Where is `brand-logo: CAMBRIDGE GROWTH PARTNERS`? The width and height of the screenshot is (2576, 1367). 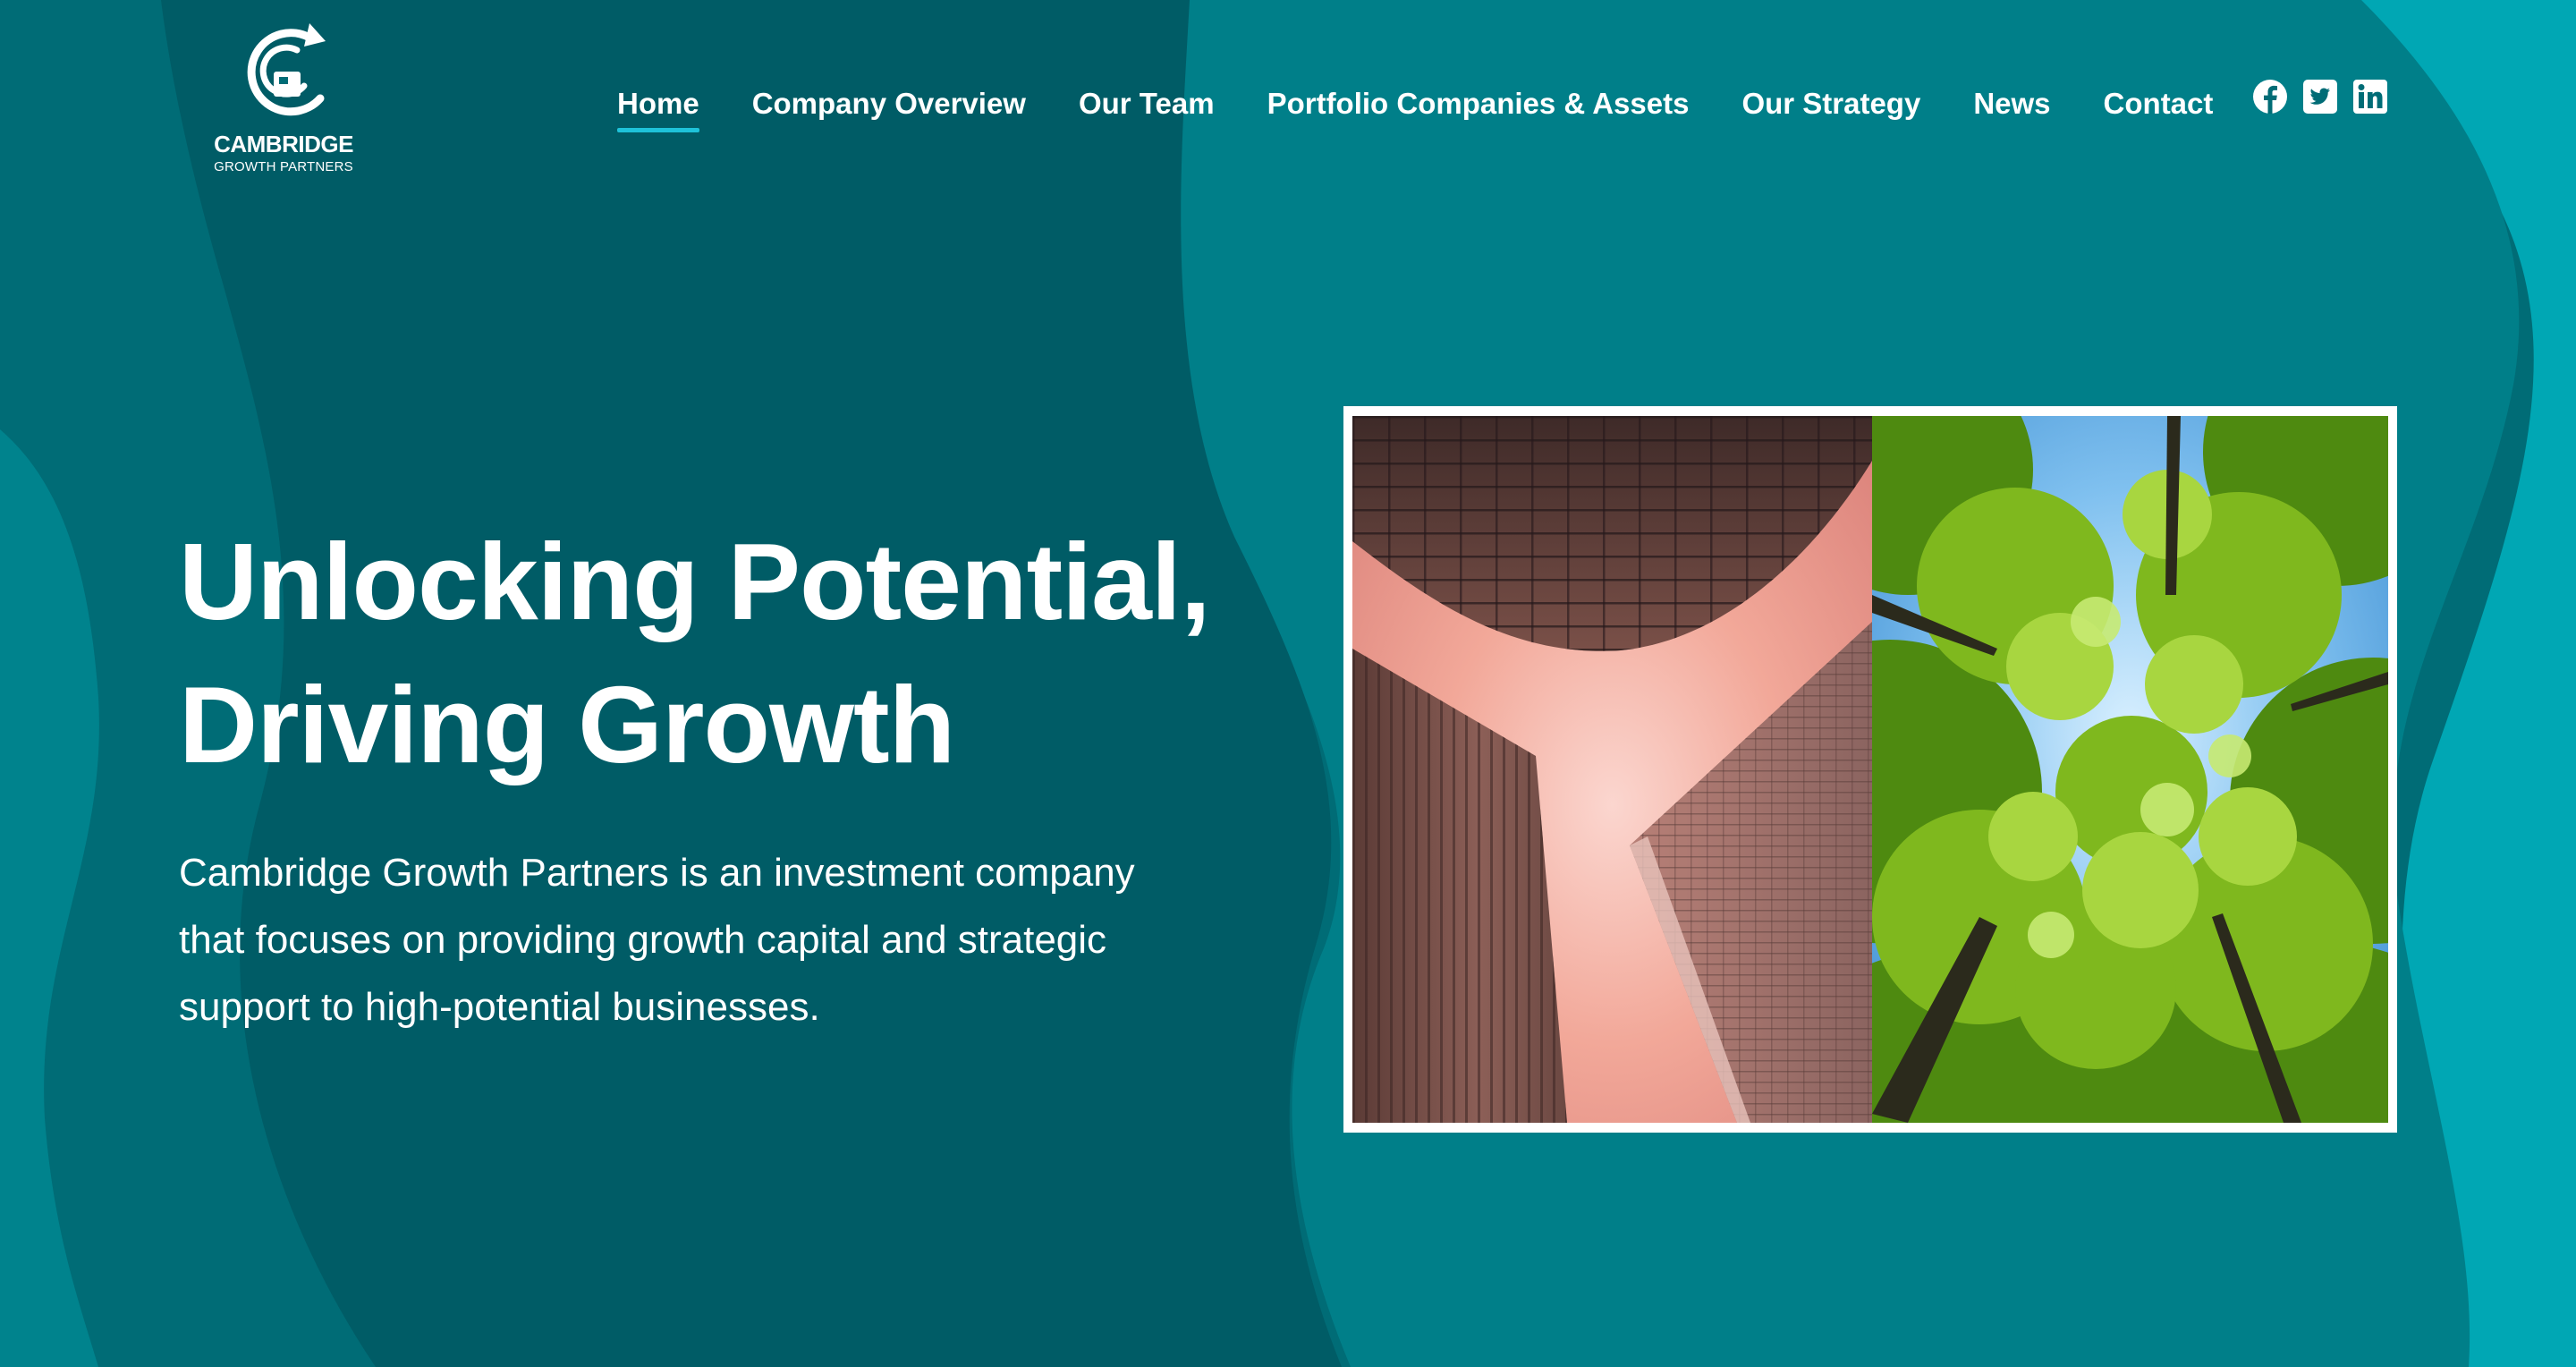
brand-logo: CAMBRIDGE GROWTH PARTNERS is located at coordinates (283, 96).